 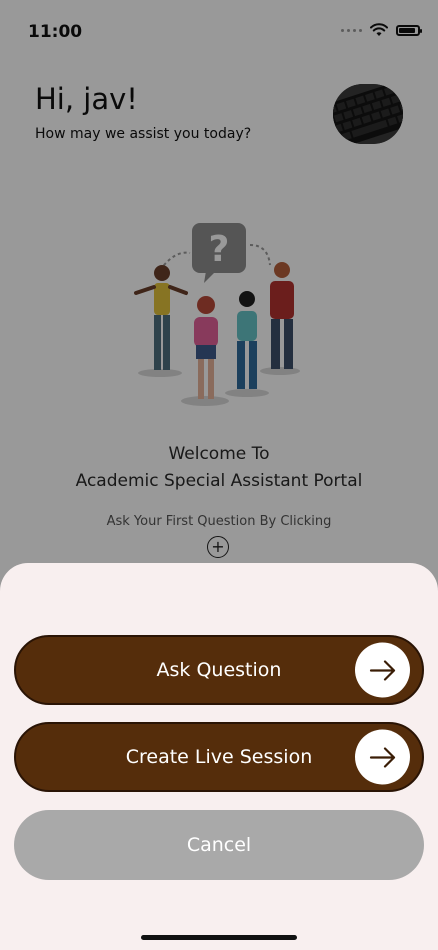 I want to click on home-indicator, so click(x=219, y=937).